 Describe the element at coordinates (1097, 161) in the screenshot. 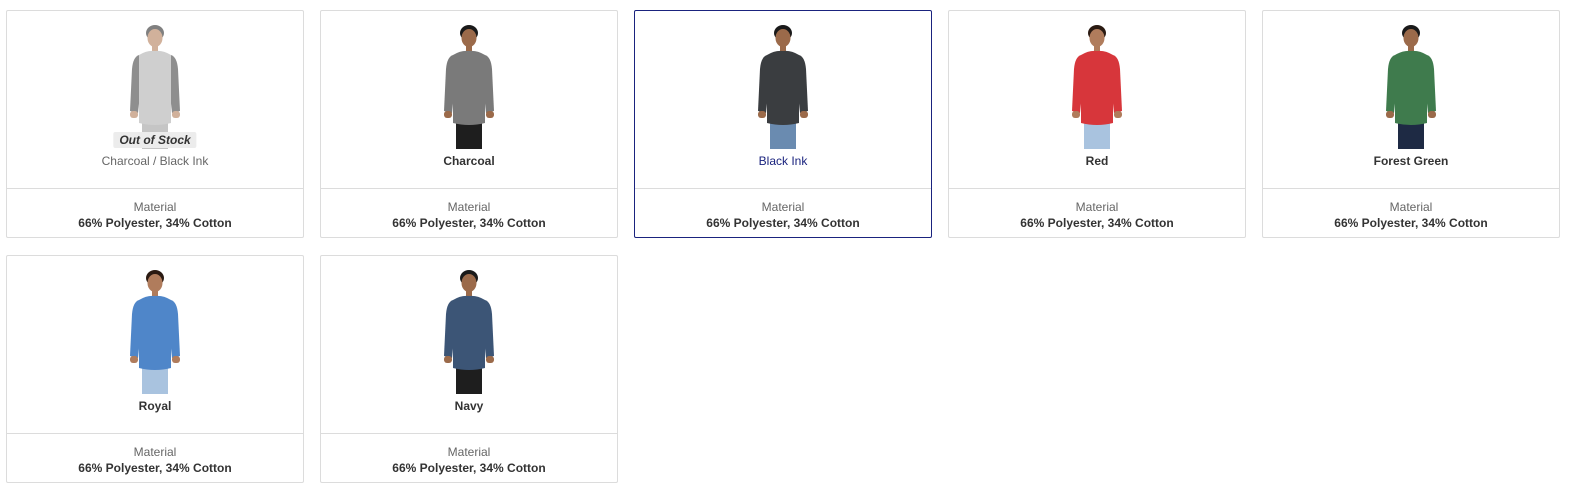

I see `color-name: Red` at that location.